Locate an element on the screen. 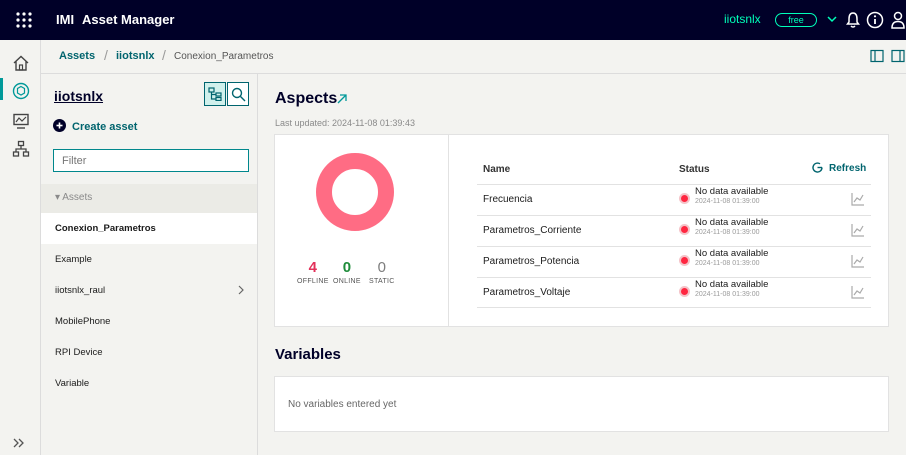 The height and width of the screenshot is (455, 906). tree-item-rpi-device: RPI Device is located at coordinates (149, 352).